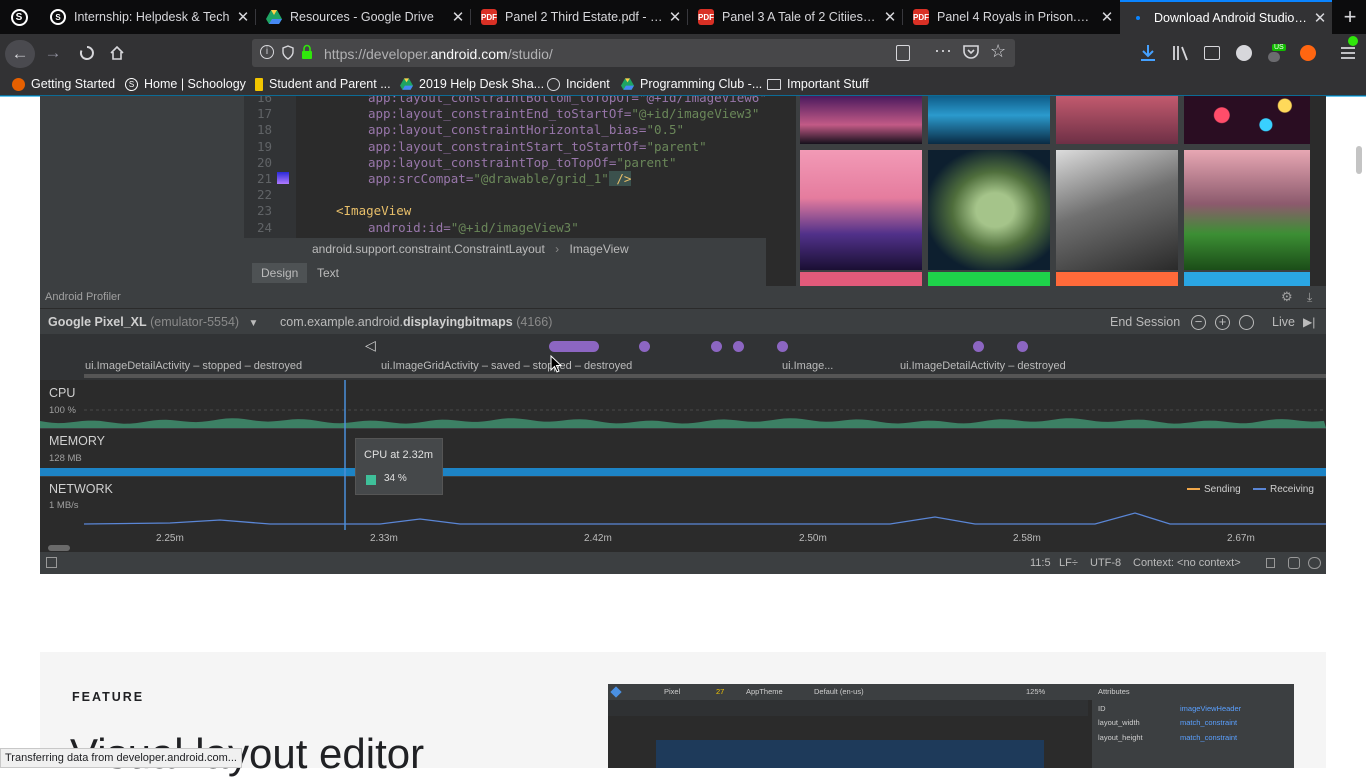 This screenshot has width=1366, height=778. What do you see at coordinates (1212, 53) in the screenshot?
I see `sidebar-icon` at bounding box center [1212, 53].